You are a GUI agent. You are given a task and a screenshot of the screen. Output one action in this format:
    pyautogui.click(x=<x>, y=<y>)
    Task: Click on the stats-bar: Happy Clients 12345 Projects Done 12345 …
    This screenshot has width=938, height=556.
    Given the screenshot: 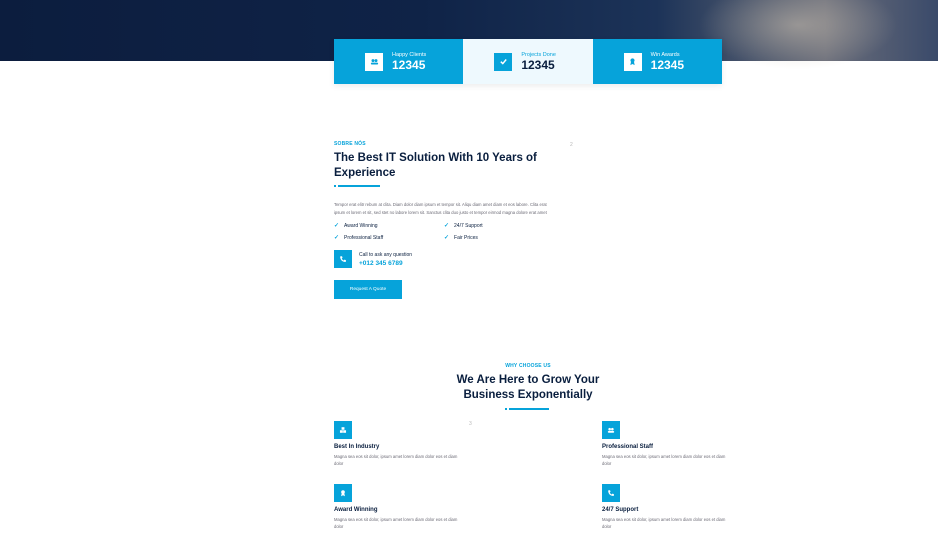 What is the action you would take?
    pyautogui.click(x=528, y=61)
    